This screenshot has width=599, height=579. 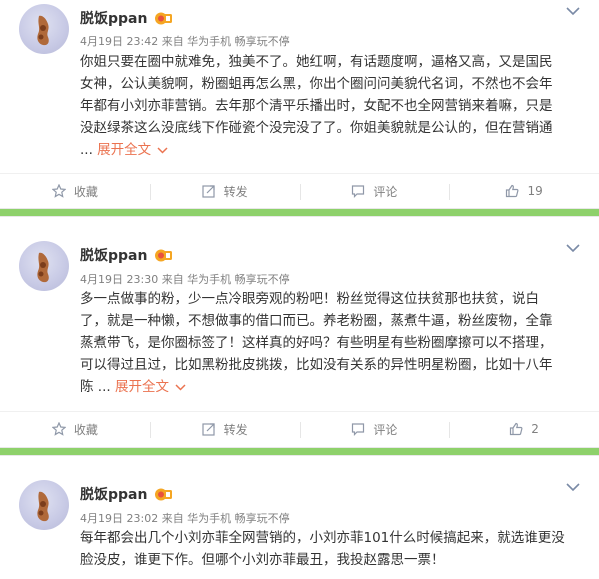 I want to click on post-meta: 4月19日 23:02 来自 华为手机 畅享玩不停, so click(x=185, y=518).